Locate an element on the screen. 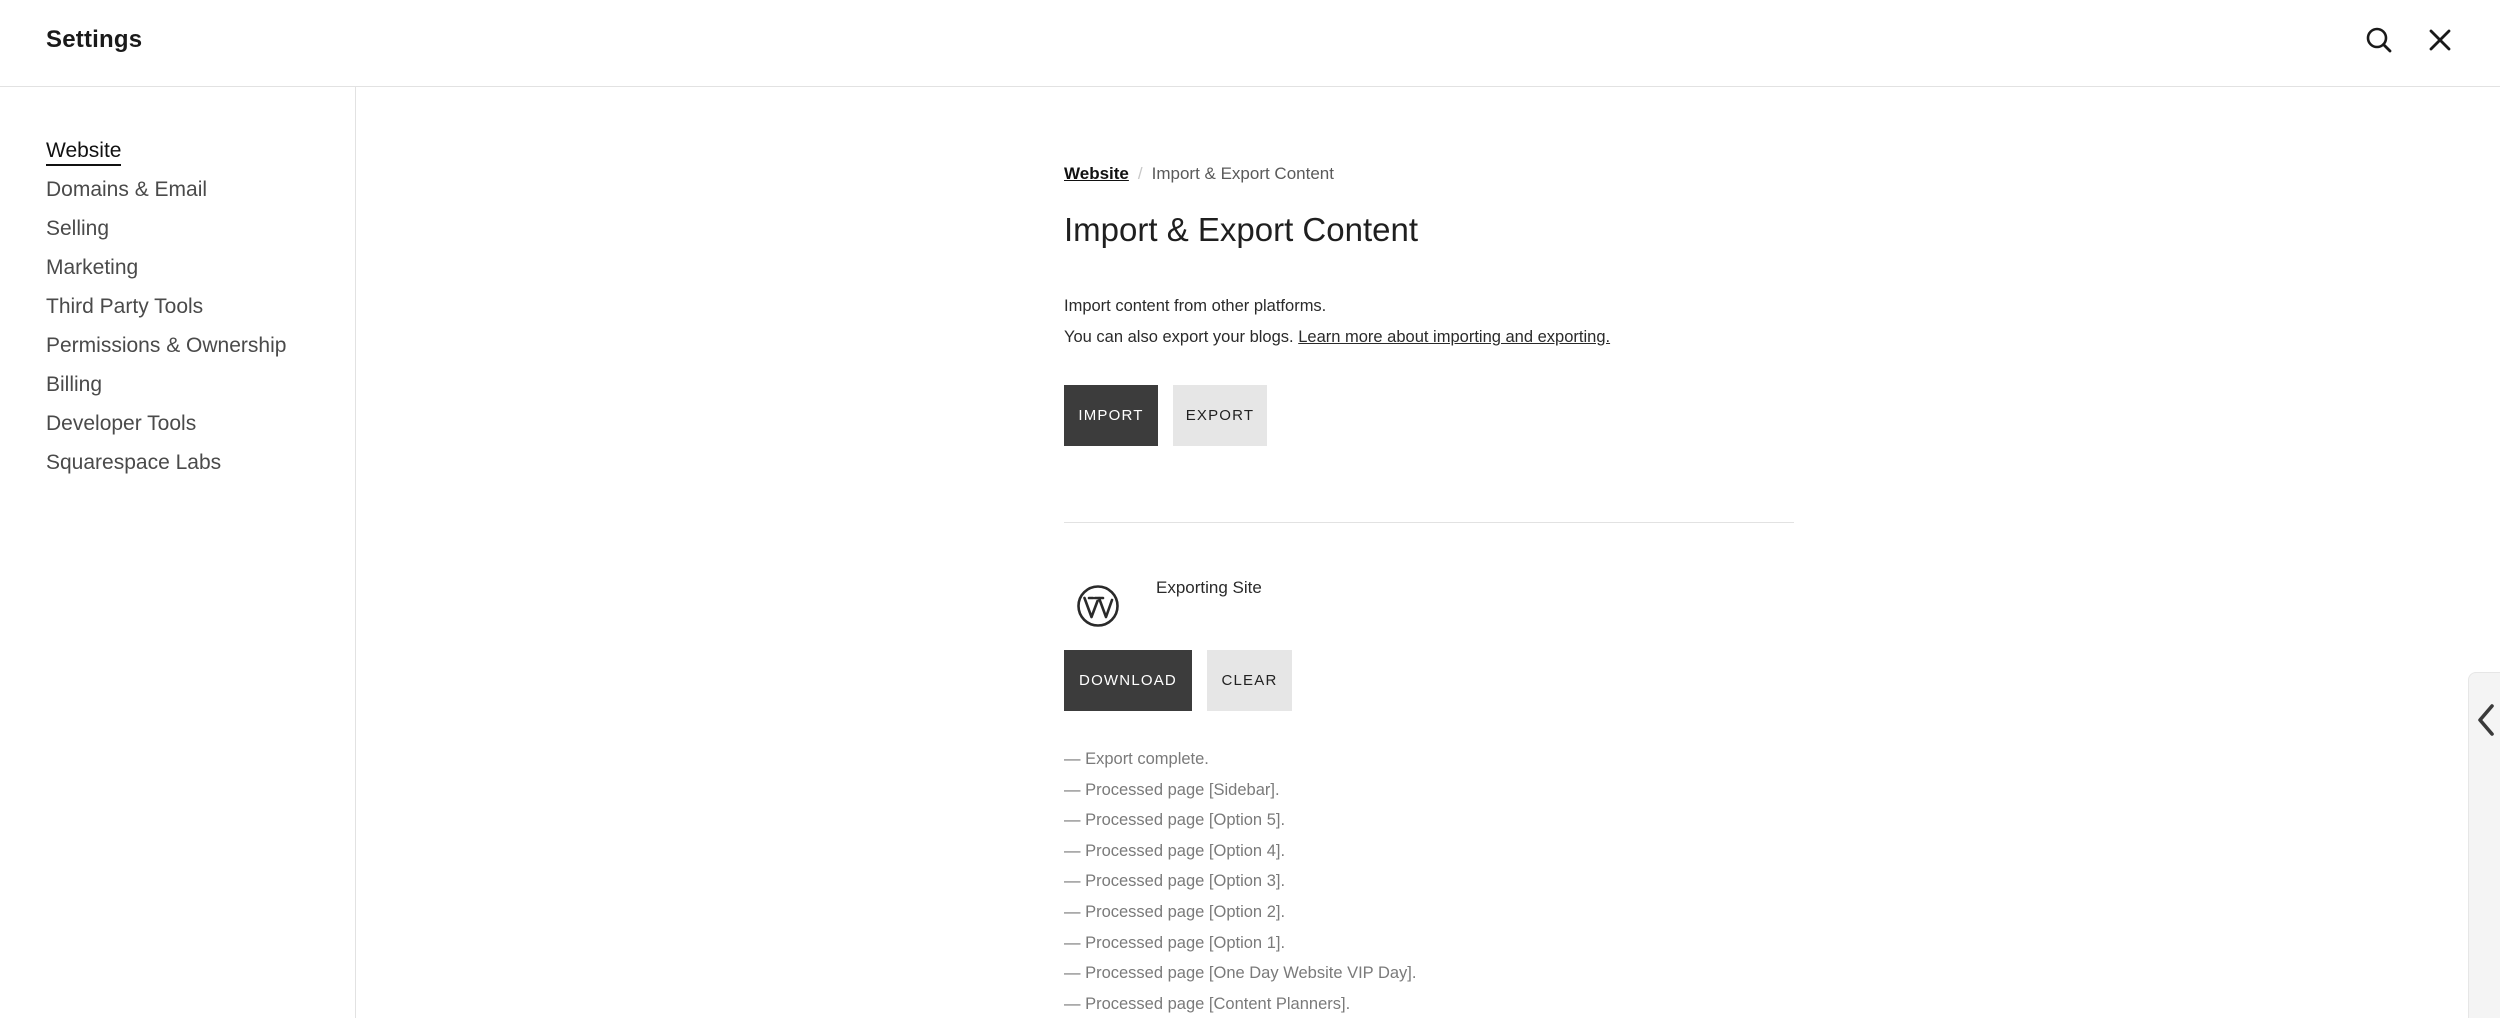 Image resolution: width=2500 pixels, height=1019 pixels. top-bar: Settings is located at coordinates (1250, 43).